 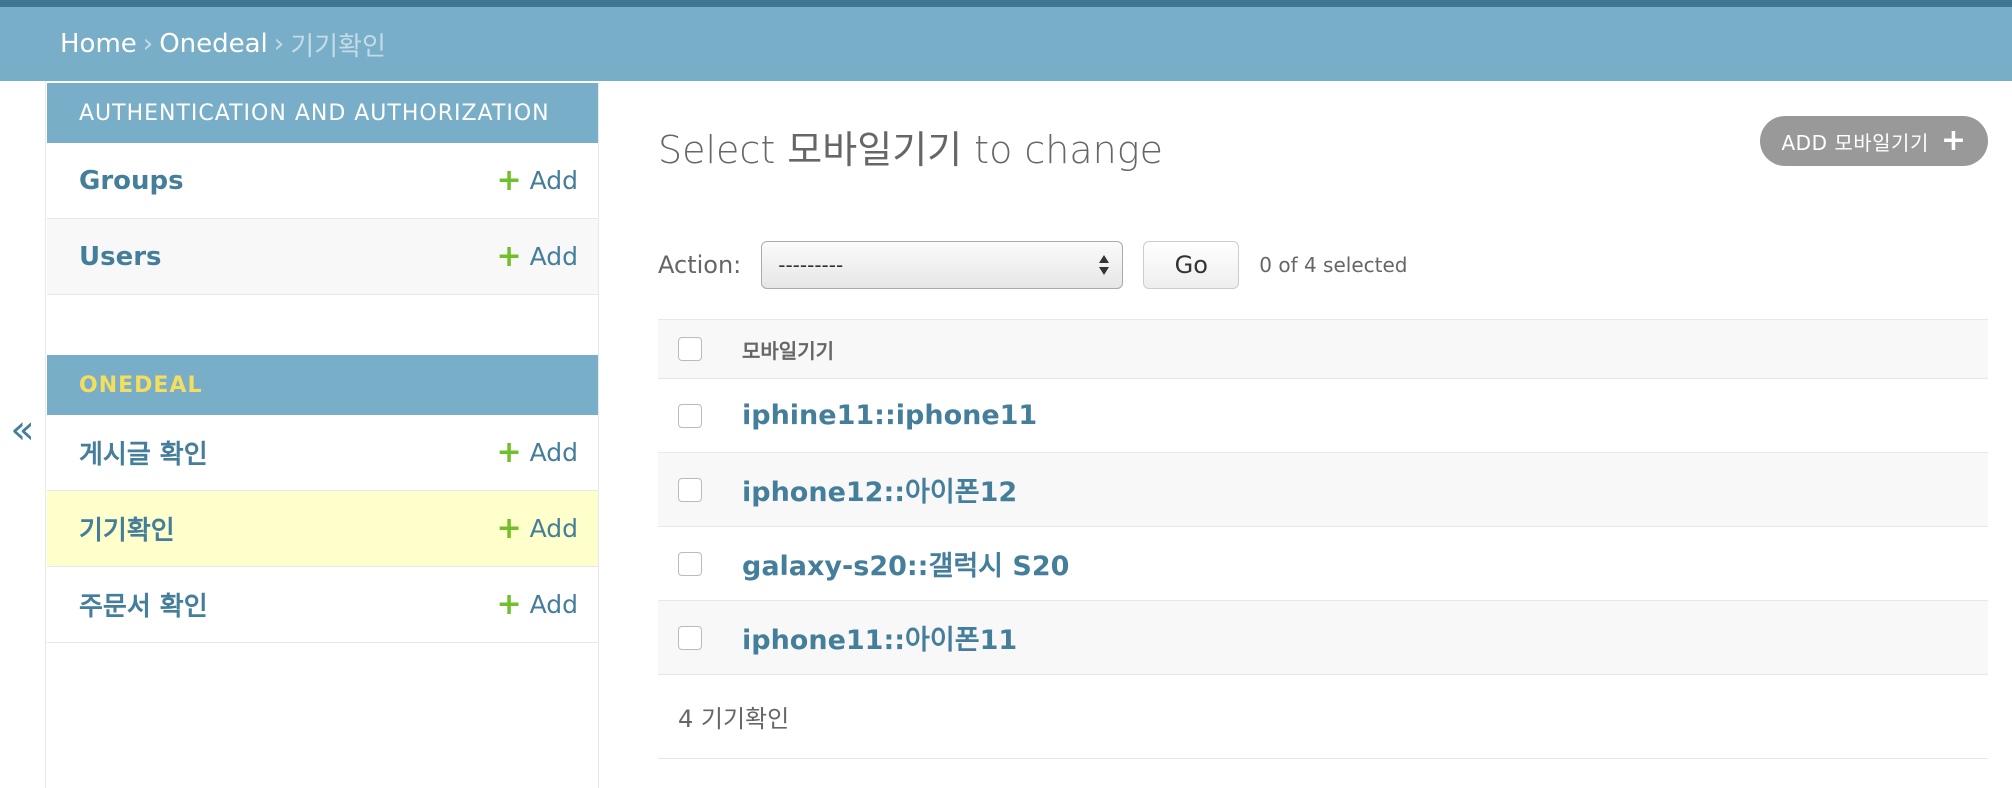 What do you see at coordinates (1323, 564) in the screenshot?
I see `table-row: galaxy-s20::갤럭시 S20` at bounding box center [1323, 564].